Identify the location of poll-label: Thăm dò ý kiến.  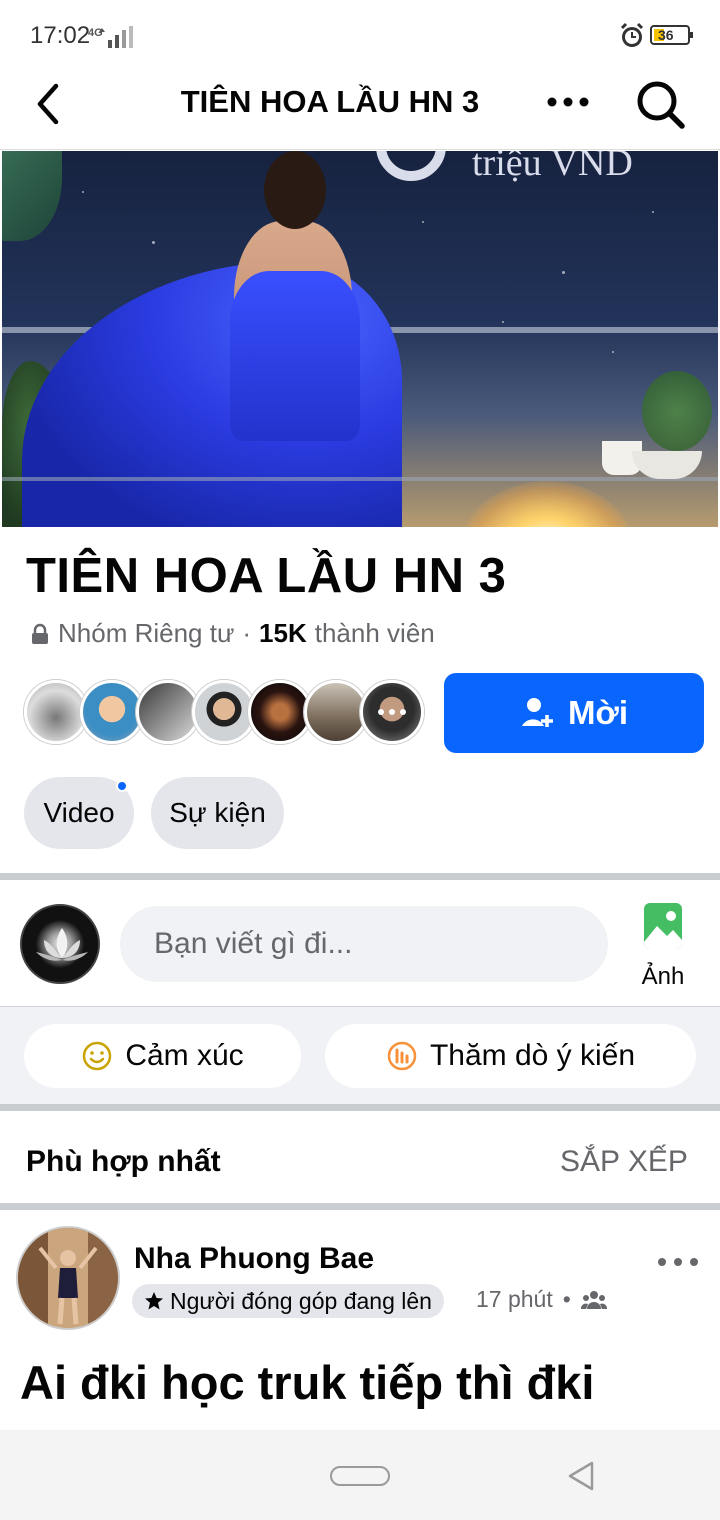
(532, 1055).